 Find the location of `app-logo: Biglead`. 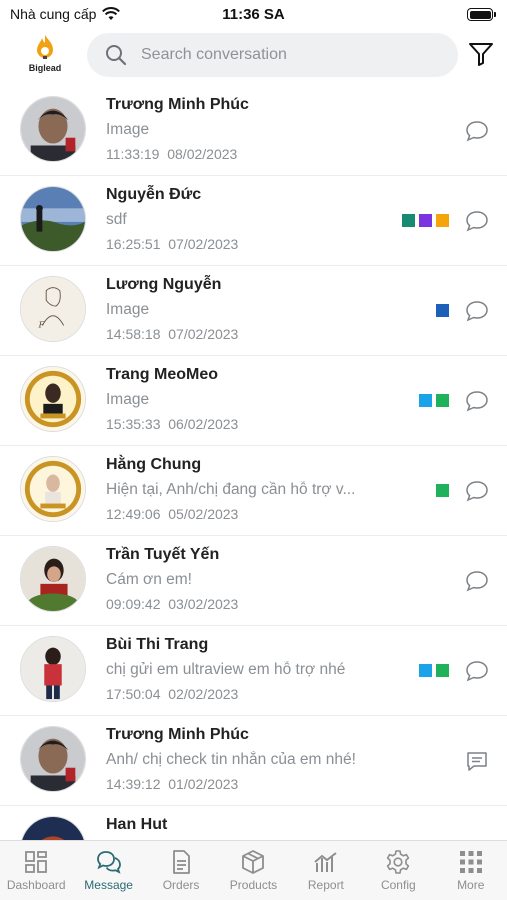

app-logo: Biglead is located at coordinates (45, 56).